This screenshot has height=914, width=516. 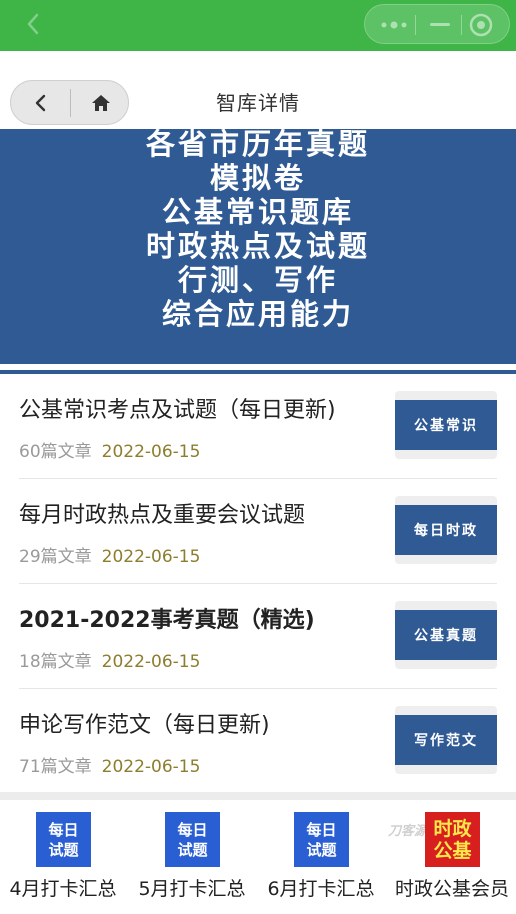 What do you see at coordinates (258, 741) in the screenshot?
I see `list-item: 申论写作范文（每日更新) 71篇文章 2022-06-15 写作范文` at bounding box center [258, 741].